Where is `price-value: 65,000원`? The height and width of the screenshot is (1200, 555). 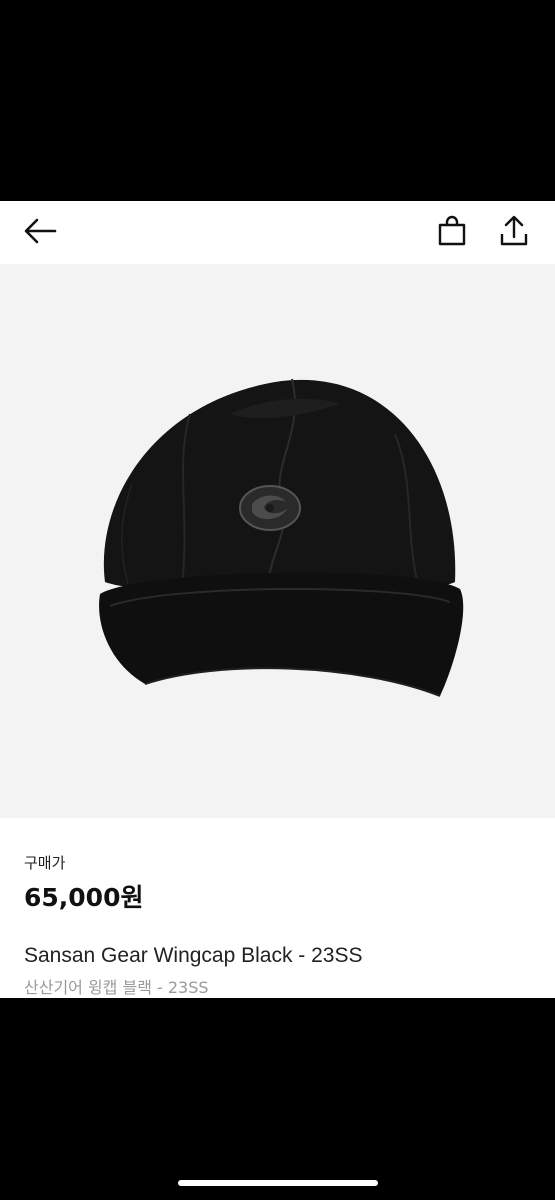 price-value: 65,000원 is located at coordinates (84, 897).